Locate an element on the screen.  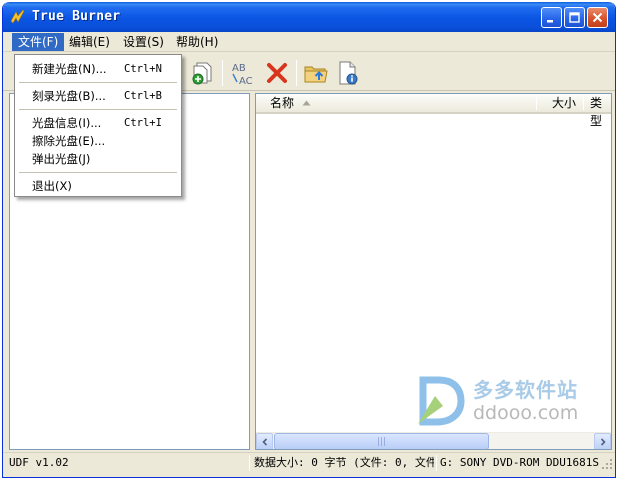
watermark-chinese-text: 多多软件站 is located at coordinates (525, 390).